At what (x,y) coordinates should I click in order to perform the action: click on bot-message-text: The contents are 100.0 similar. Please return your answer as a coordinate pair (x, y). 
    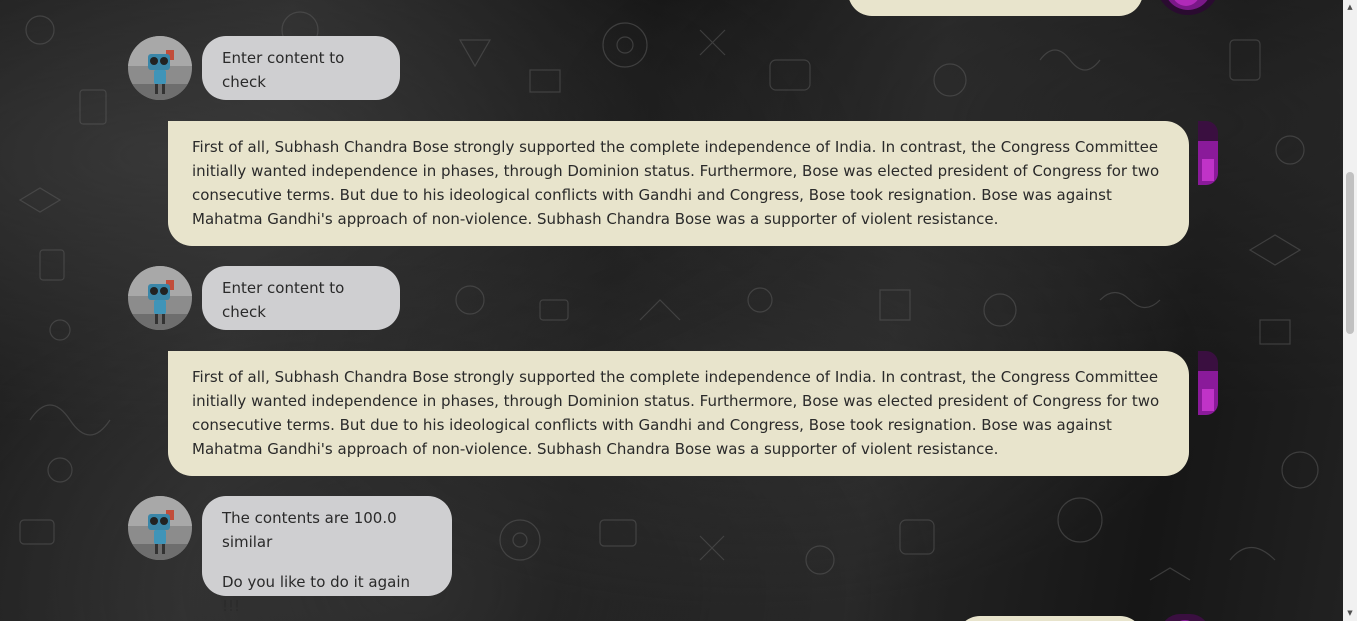
    Looking at the image, I should click on (309, 530).